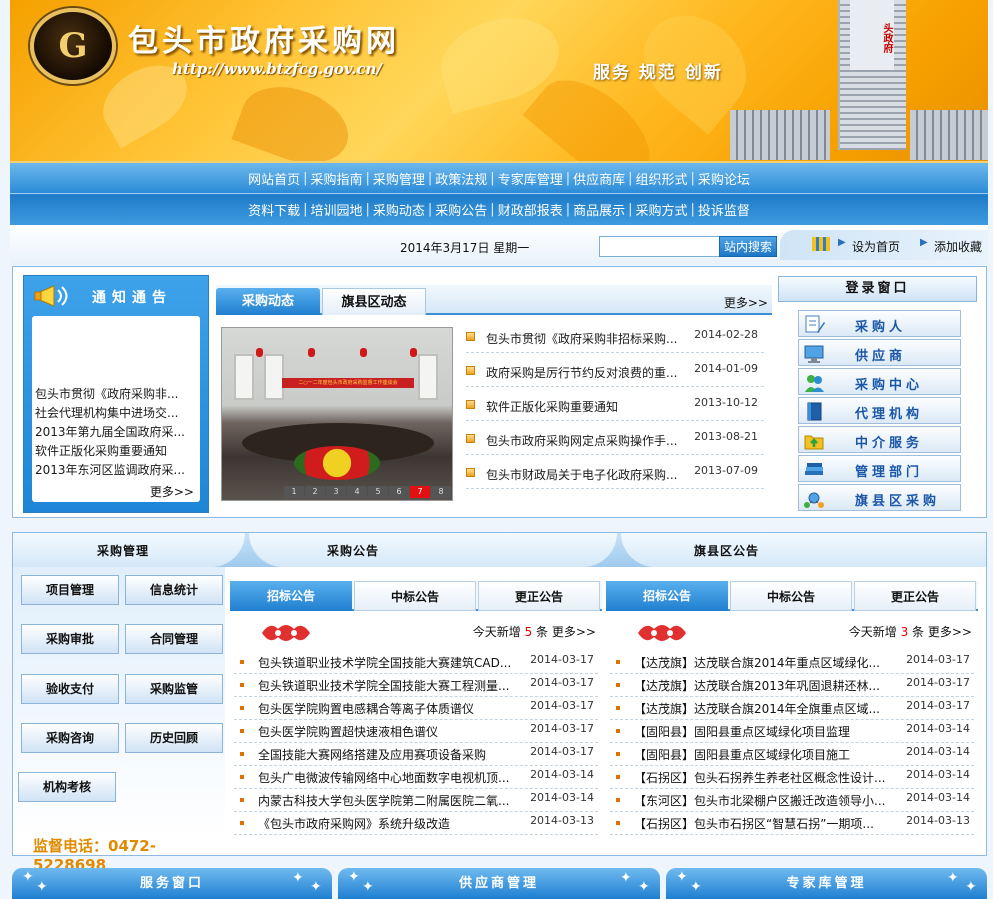 The height and width of the screenshot is (899, 993). Describe the element at coordinates (415, 596) in the screenshot. I see `tab-announcements-1: 中标公告` at that location.